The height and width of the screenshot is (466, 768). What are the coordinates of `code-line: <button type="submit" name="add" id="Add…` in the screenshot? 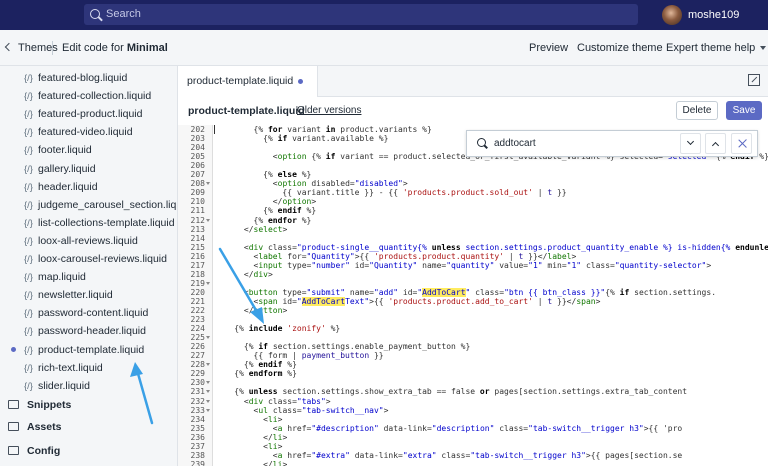 It's located at (465, 292).